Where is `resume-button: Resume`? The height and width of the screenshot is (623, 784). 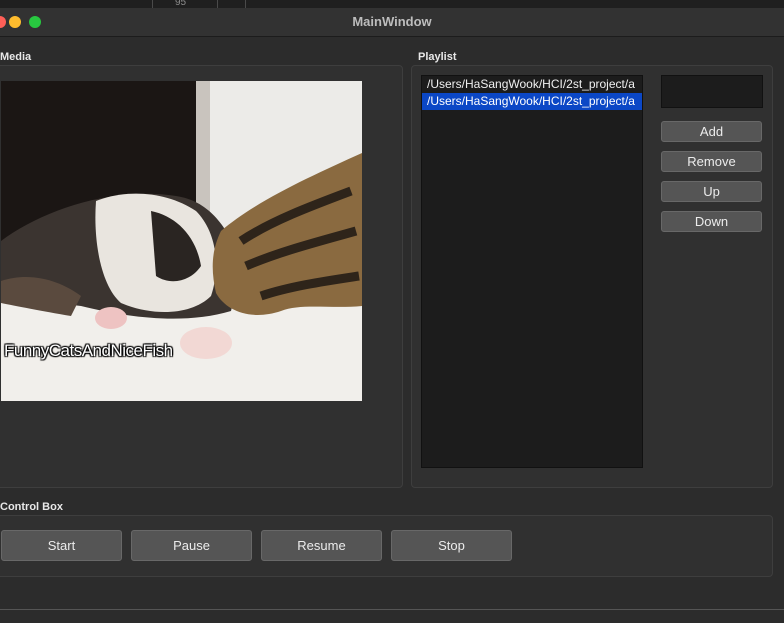
resume-button: Resume is located at coordinates (321, 545).